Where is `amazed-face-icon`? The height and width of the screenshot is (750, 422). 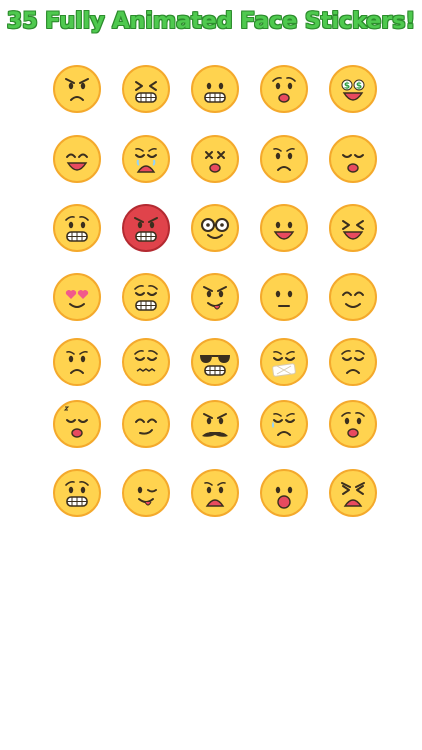
amazed-face-icon is located at coordinates (284, 493).